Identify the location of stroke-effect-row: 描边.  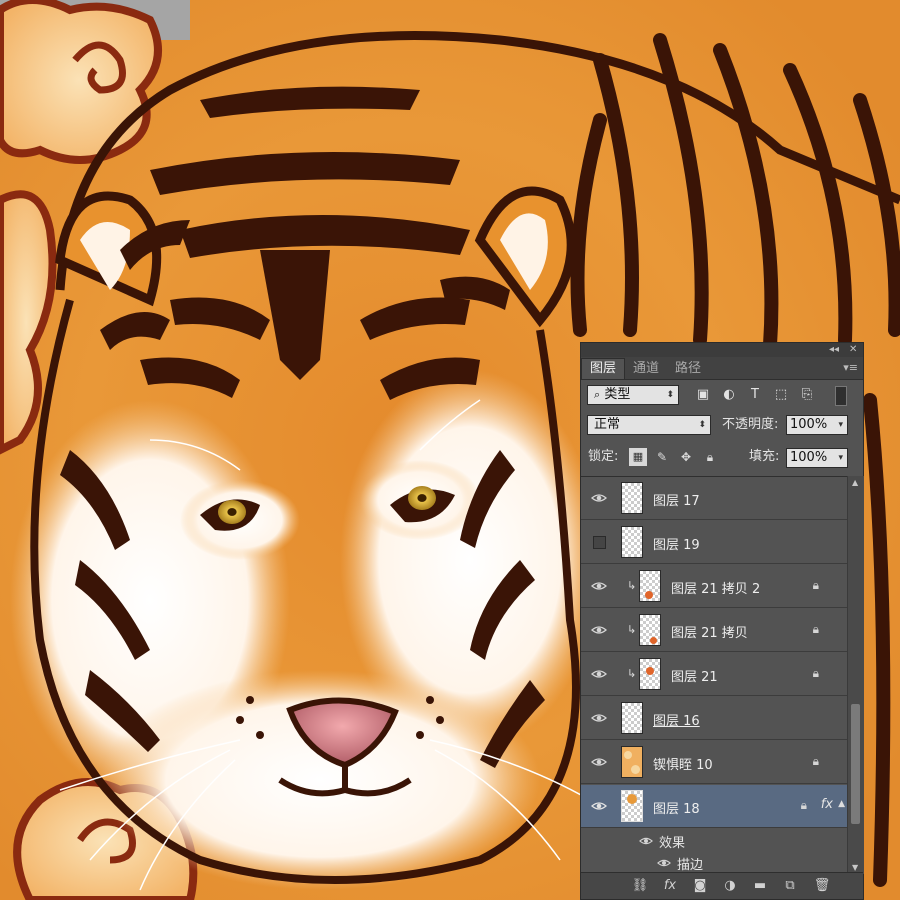
(714, 863).